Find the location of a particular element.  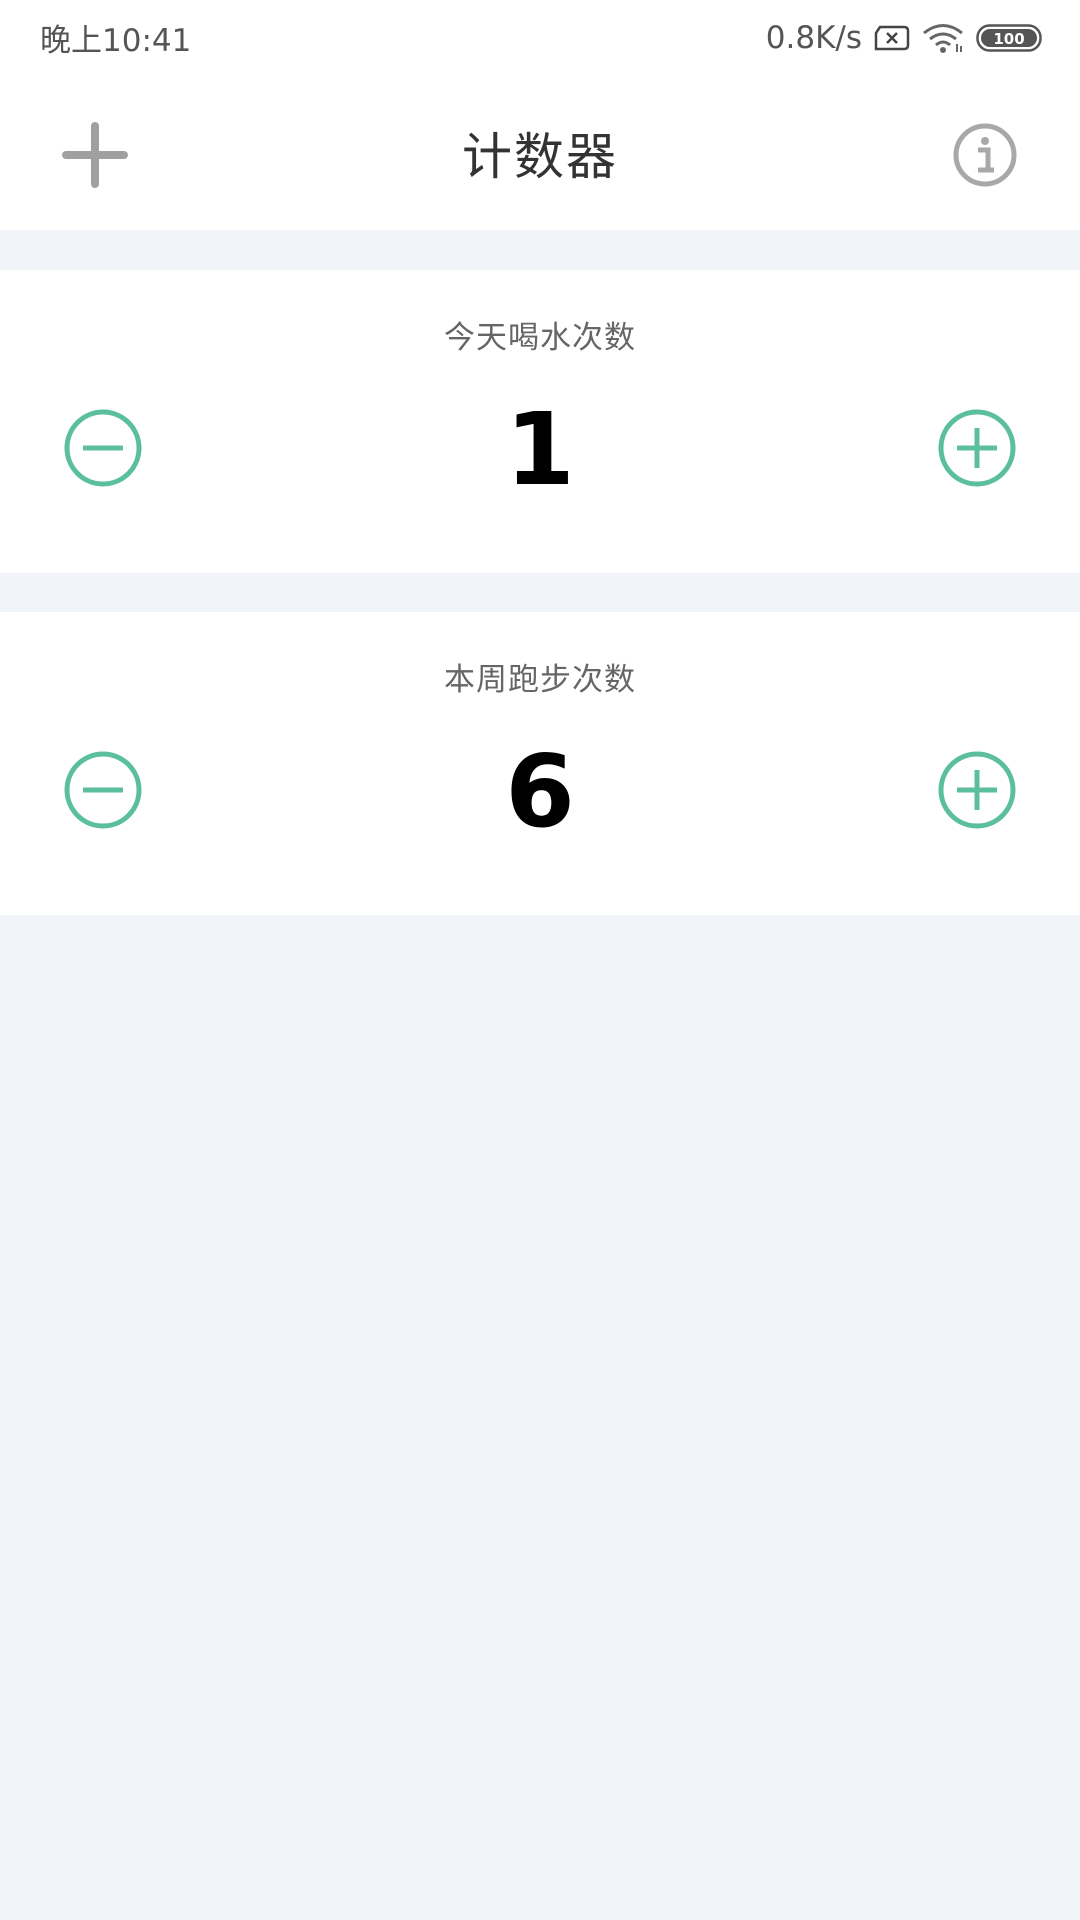

battery-level: 100 is located at coordinates (1008, 39).